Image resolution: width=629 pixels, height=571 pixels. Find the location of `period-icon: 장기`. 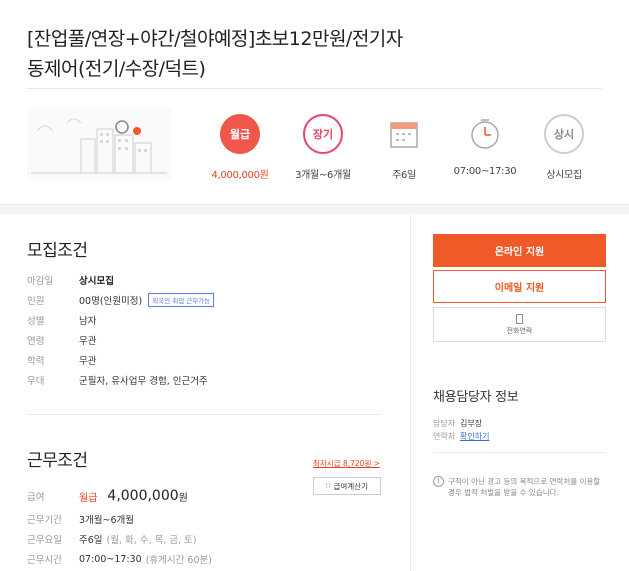

period-icon: 장기 is located at coordinates (323, 134).